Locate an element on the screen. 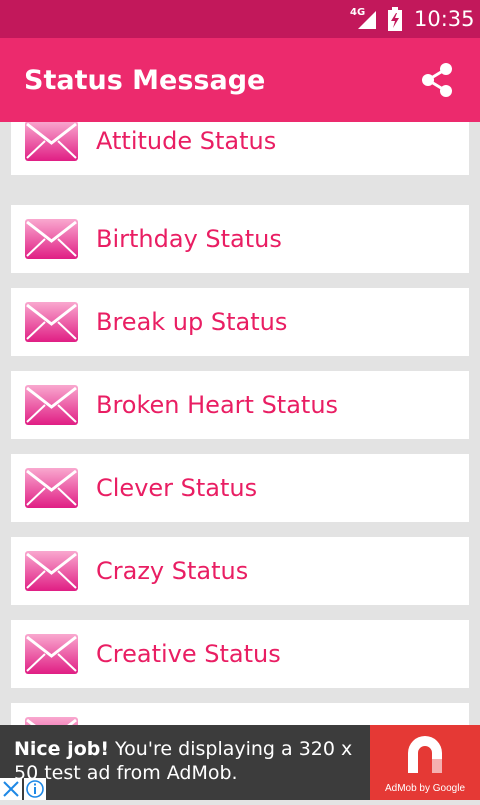 This screenshot has width=480, height=805. signal-icon: 4G is located at coordinates (364, 18).